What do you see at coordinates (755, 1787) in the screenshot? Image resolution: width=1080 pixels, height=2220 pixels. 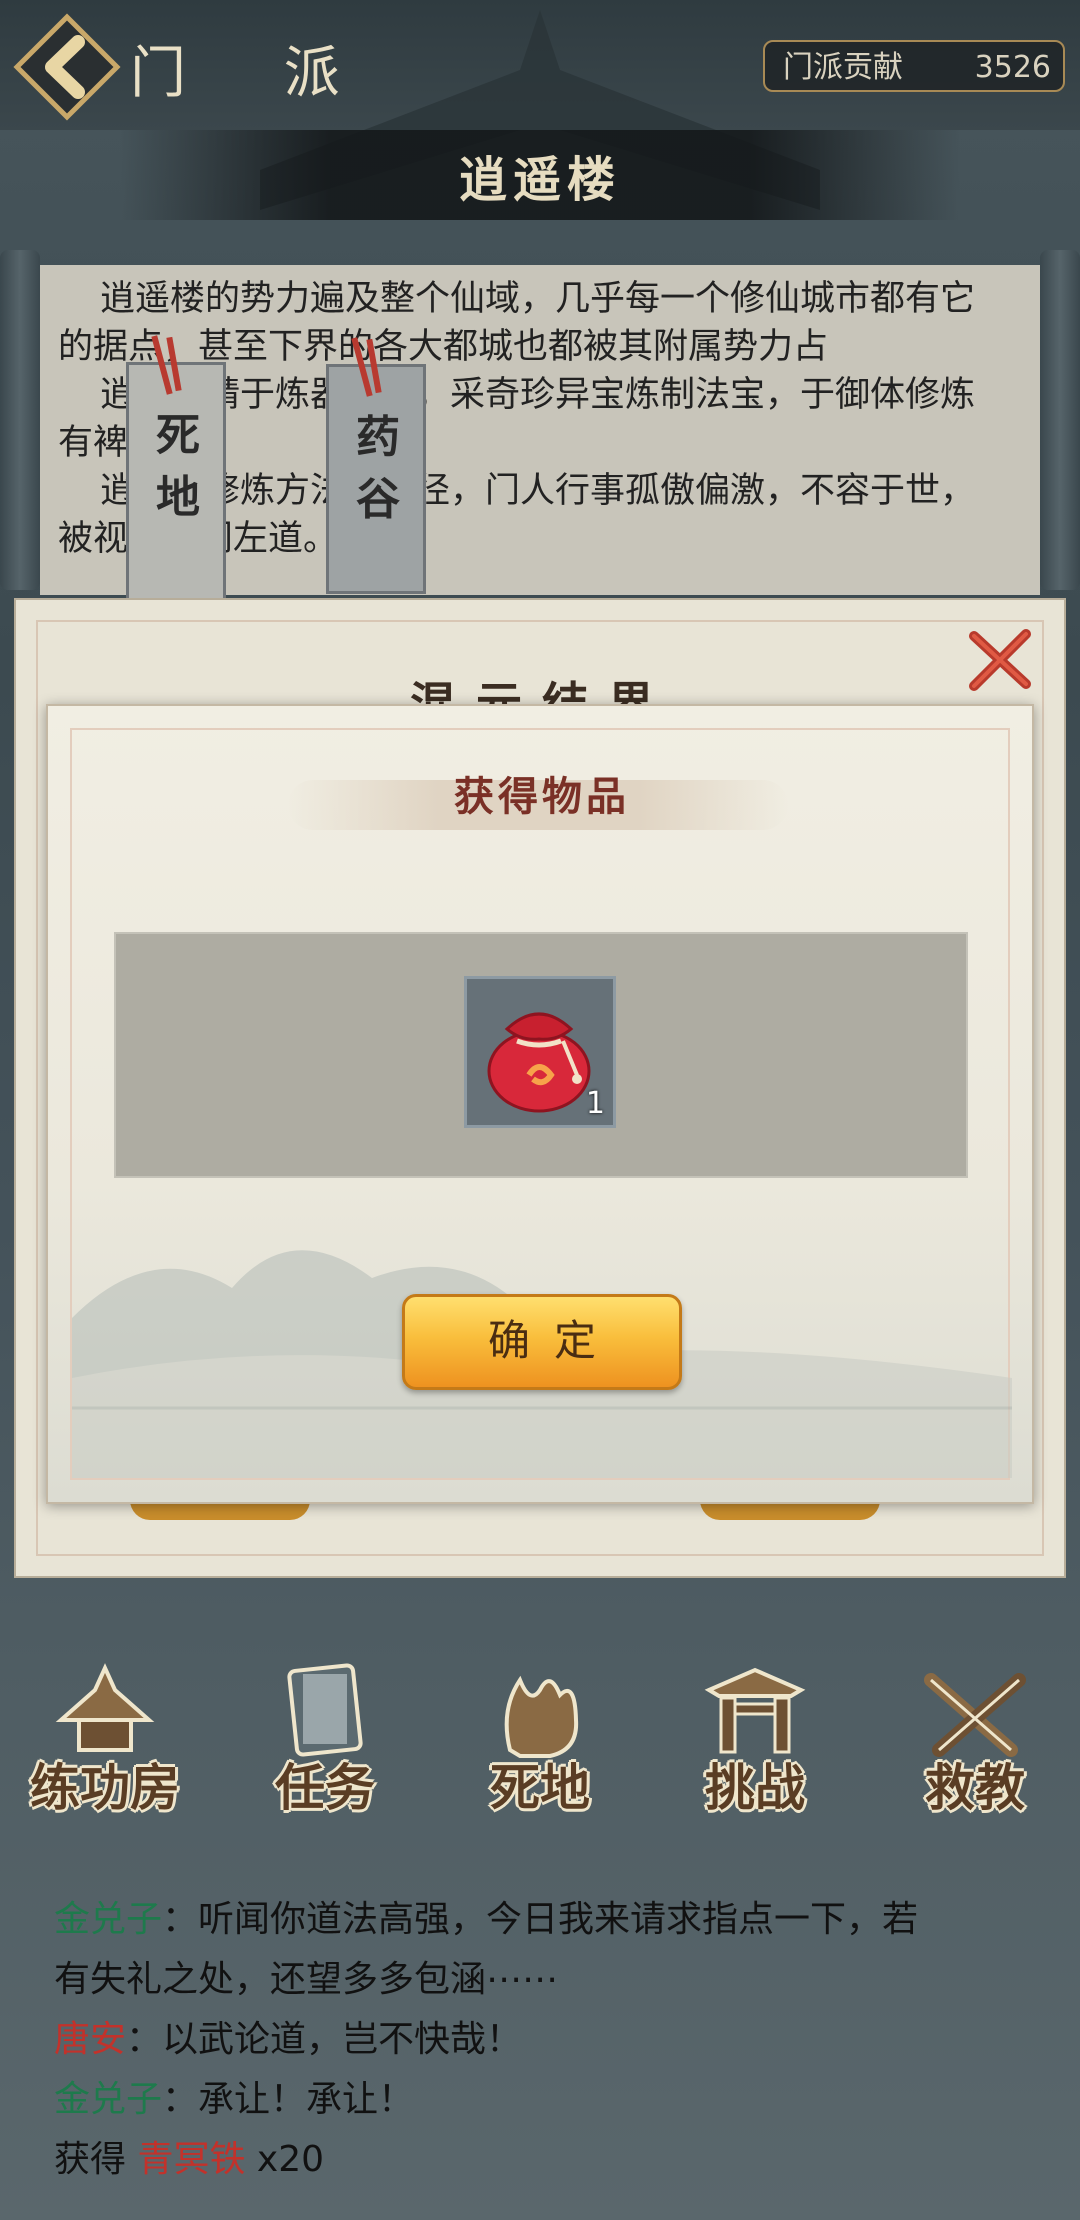 I see `nav-label: 挑战` at bounding box center [755, 1787].